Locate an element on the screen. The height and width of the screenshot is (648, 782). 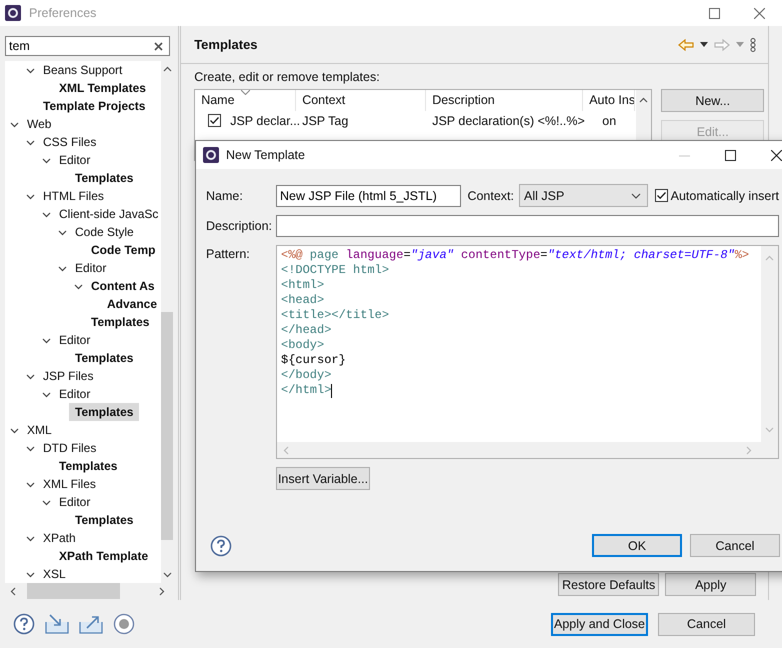
dialog-title: New Template is located at coordinates (265, 155).